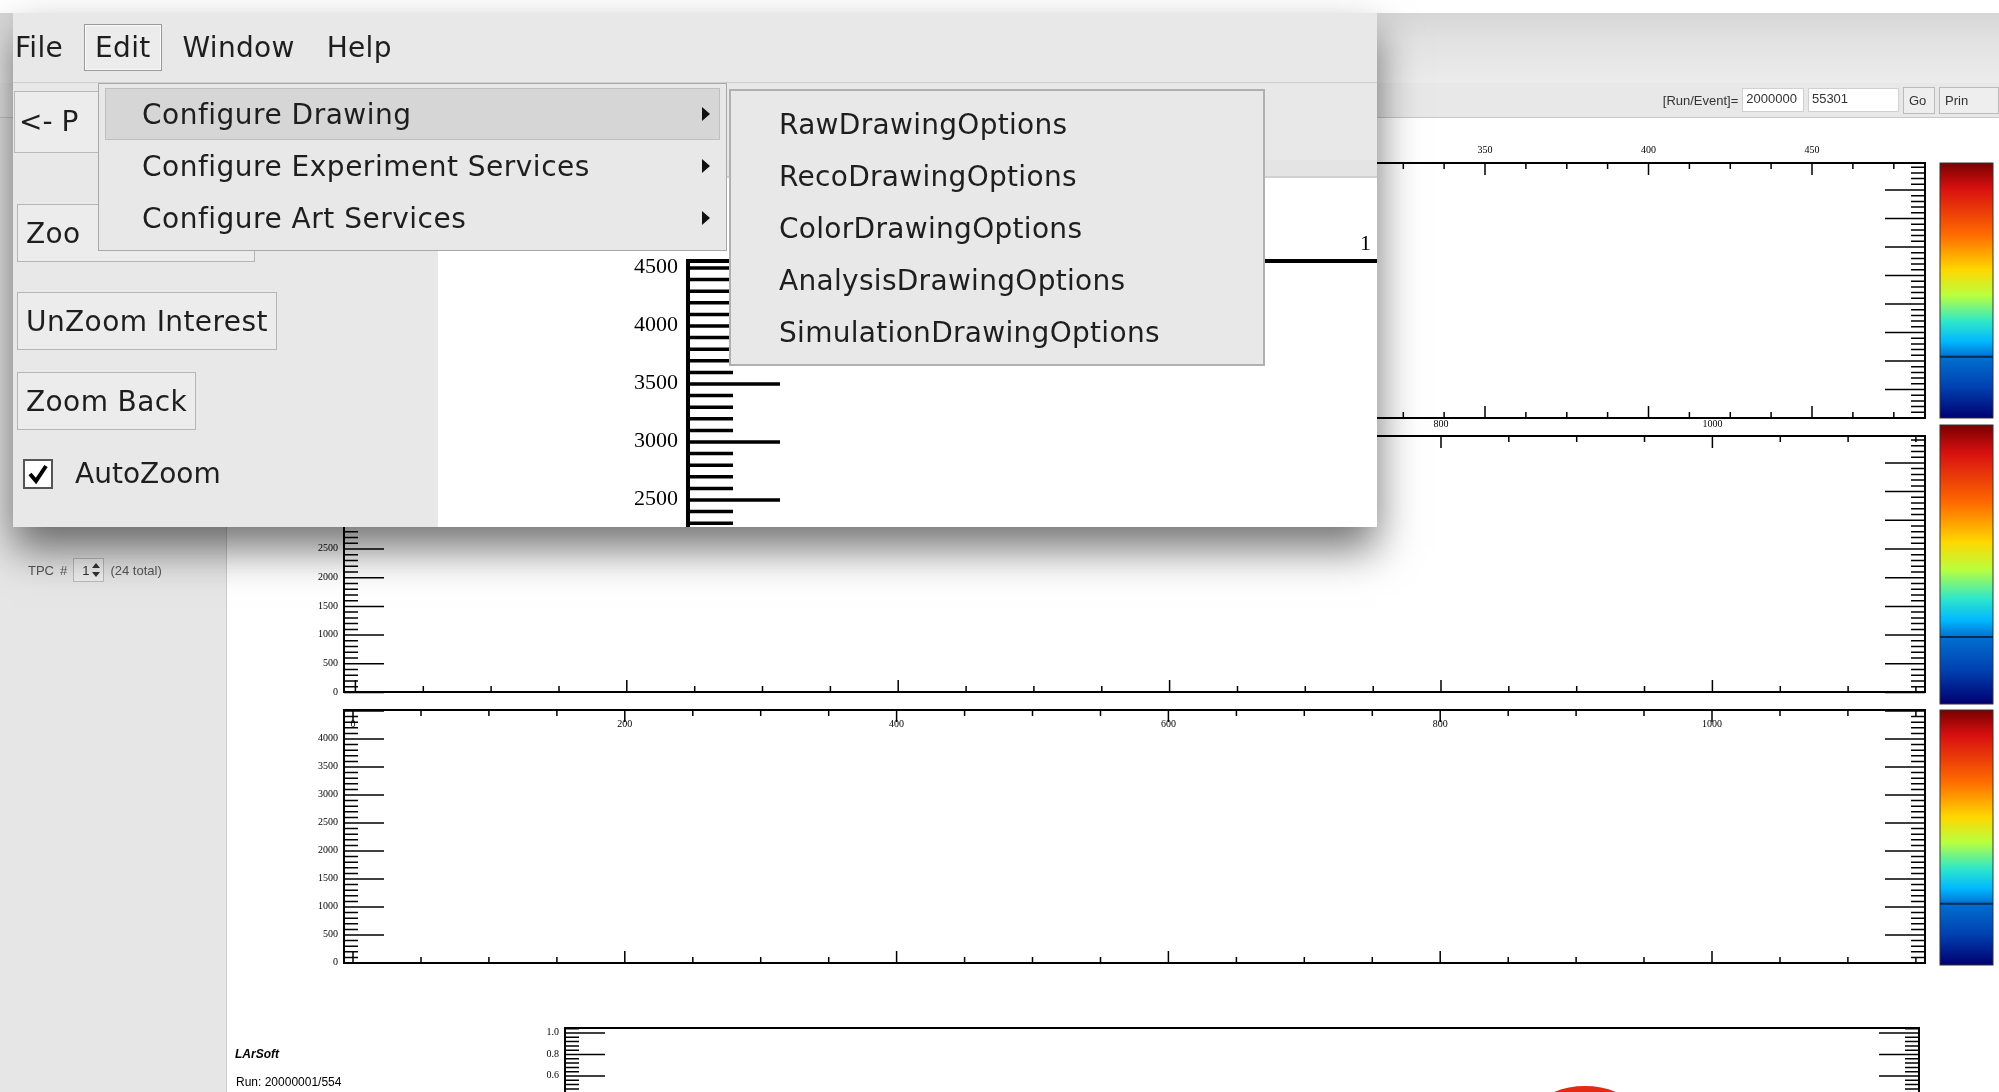  I want to click on tick-label: 1.0, so click(552, 1032).